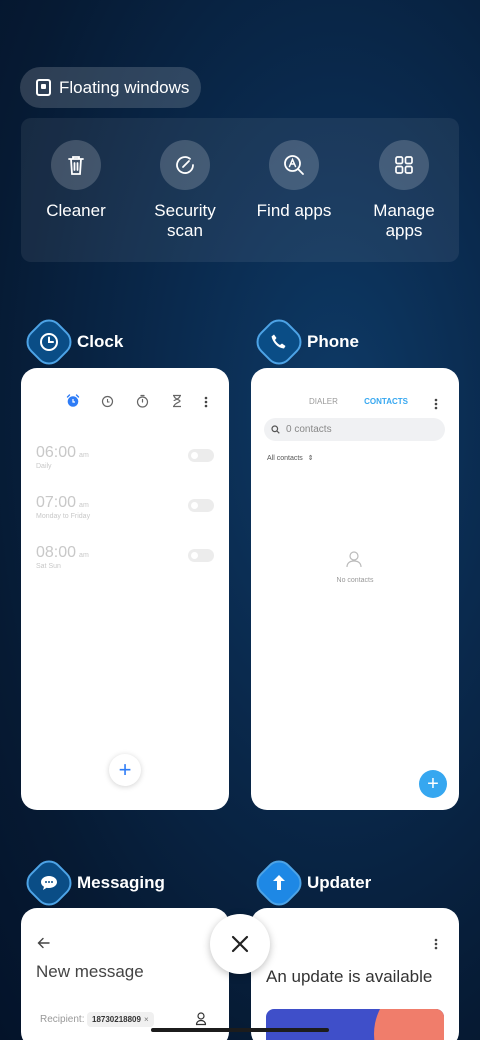  I want to click on floating-window-icon, so click(43, 87).